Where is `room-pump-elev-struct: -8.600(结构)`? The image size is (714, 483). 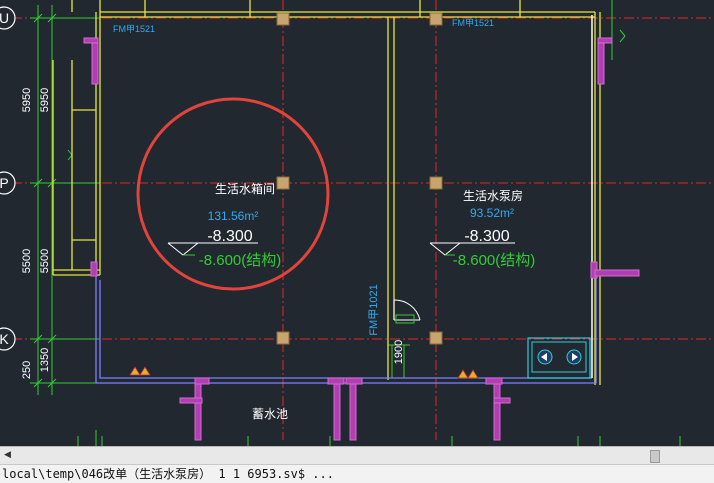
room-pump-elev-struct: -8.600(结构) is located at coordinates (494, 260).